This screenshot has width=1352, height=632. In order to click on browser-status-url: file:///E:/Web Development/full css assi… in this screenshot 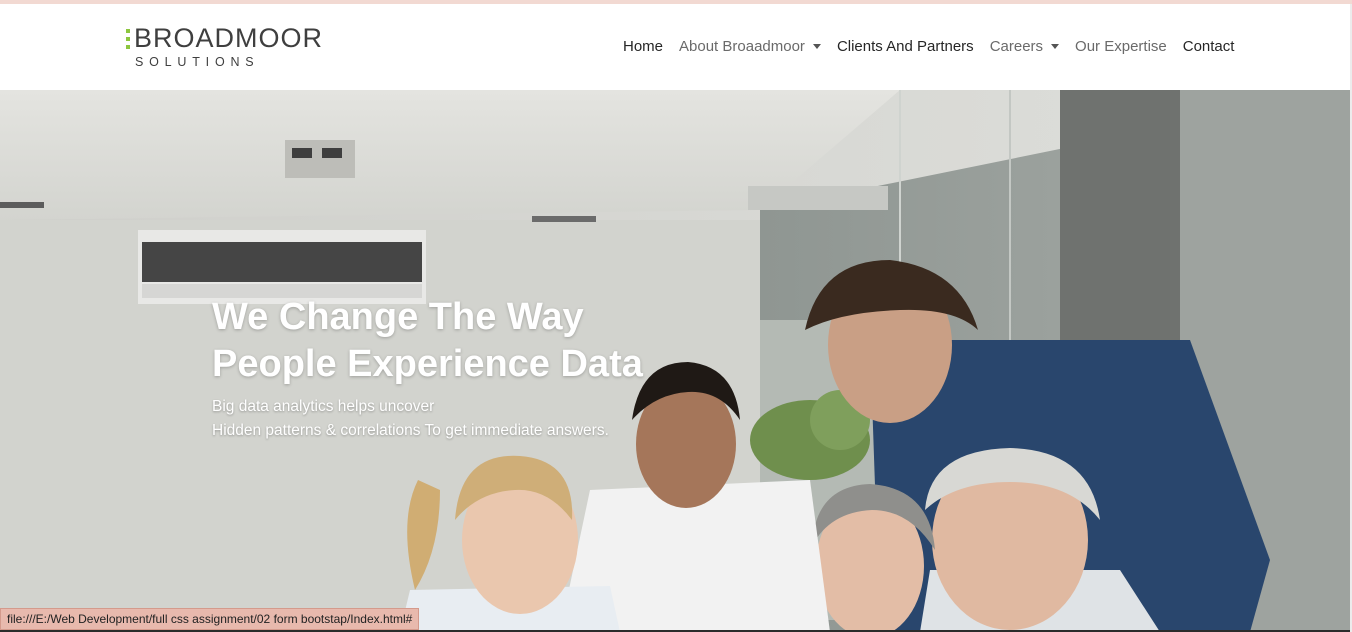, I will do `click(210, 619)`.